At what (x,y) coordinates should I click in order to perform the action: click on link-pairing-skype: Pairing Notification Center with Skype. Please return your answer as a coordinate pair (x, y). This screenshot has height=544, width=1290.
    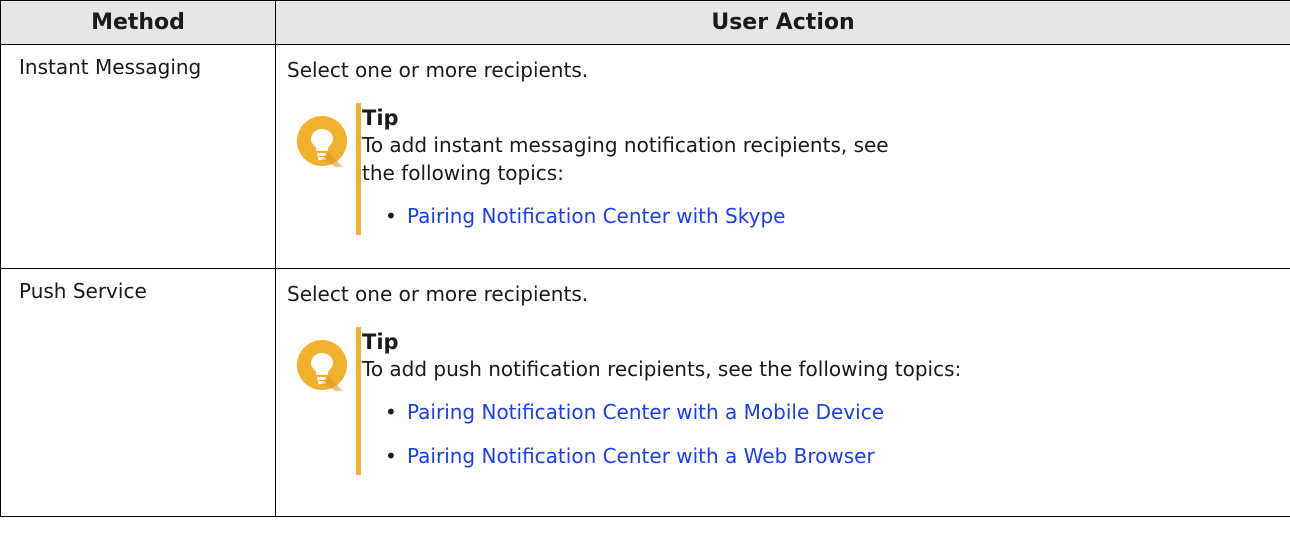
    Looking at the image, I should click on (596, 216).